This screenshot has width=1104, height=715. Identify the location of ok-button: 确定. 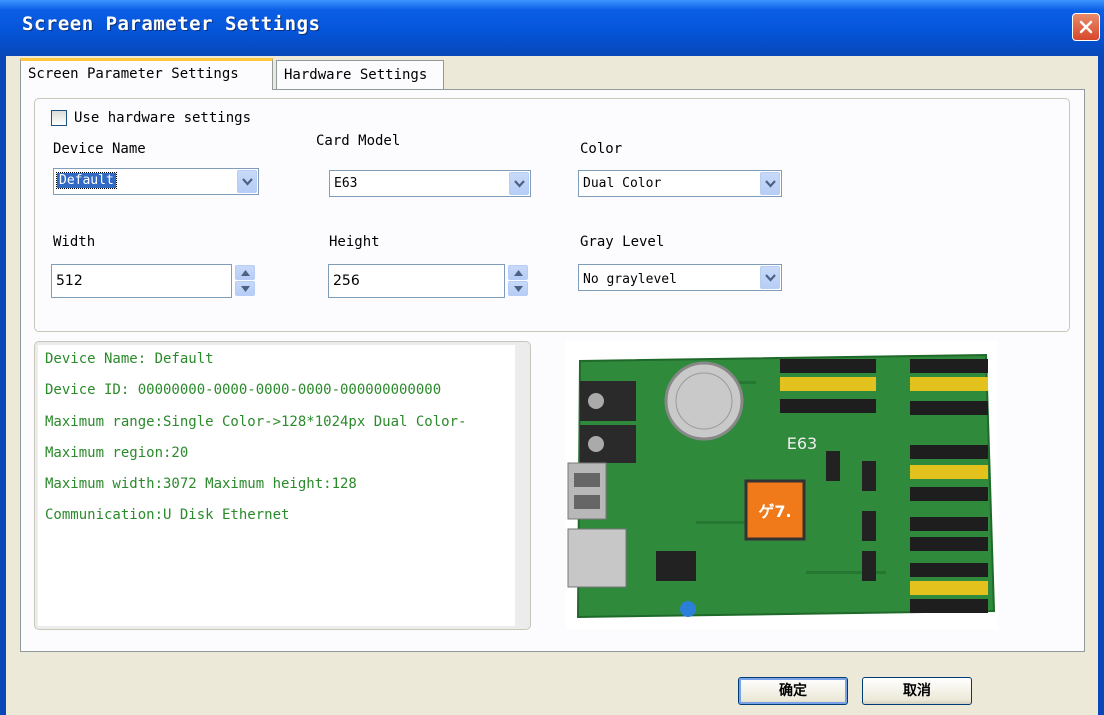
(793, 691).